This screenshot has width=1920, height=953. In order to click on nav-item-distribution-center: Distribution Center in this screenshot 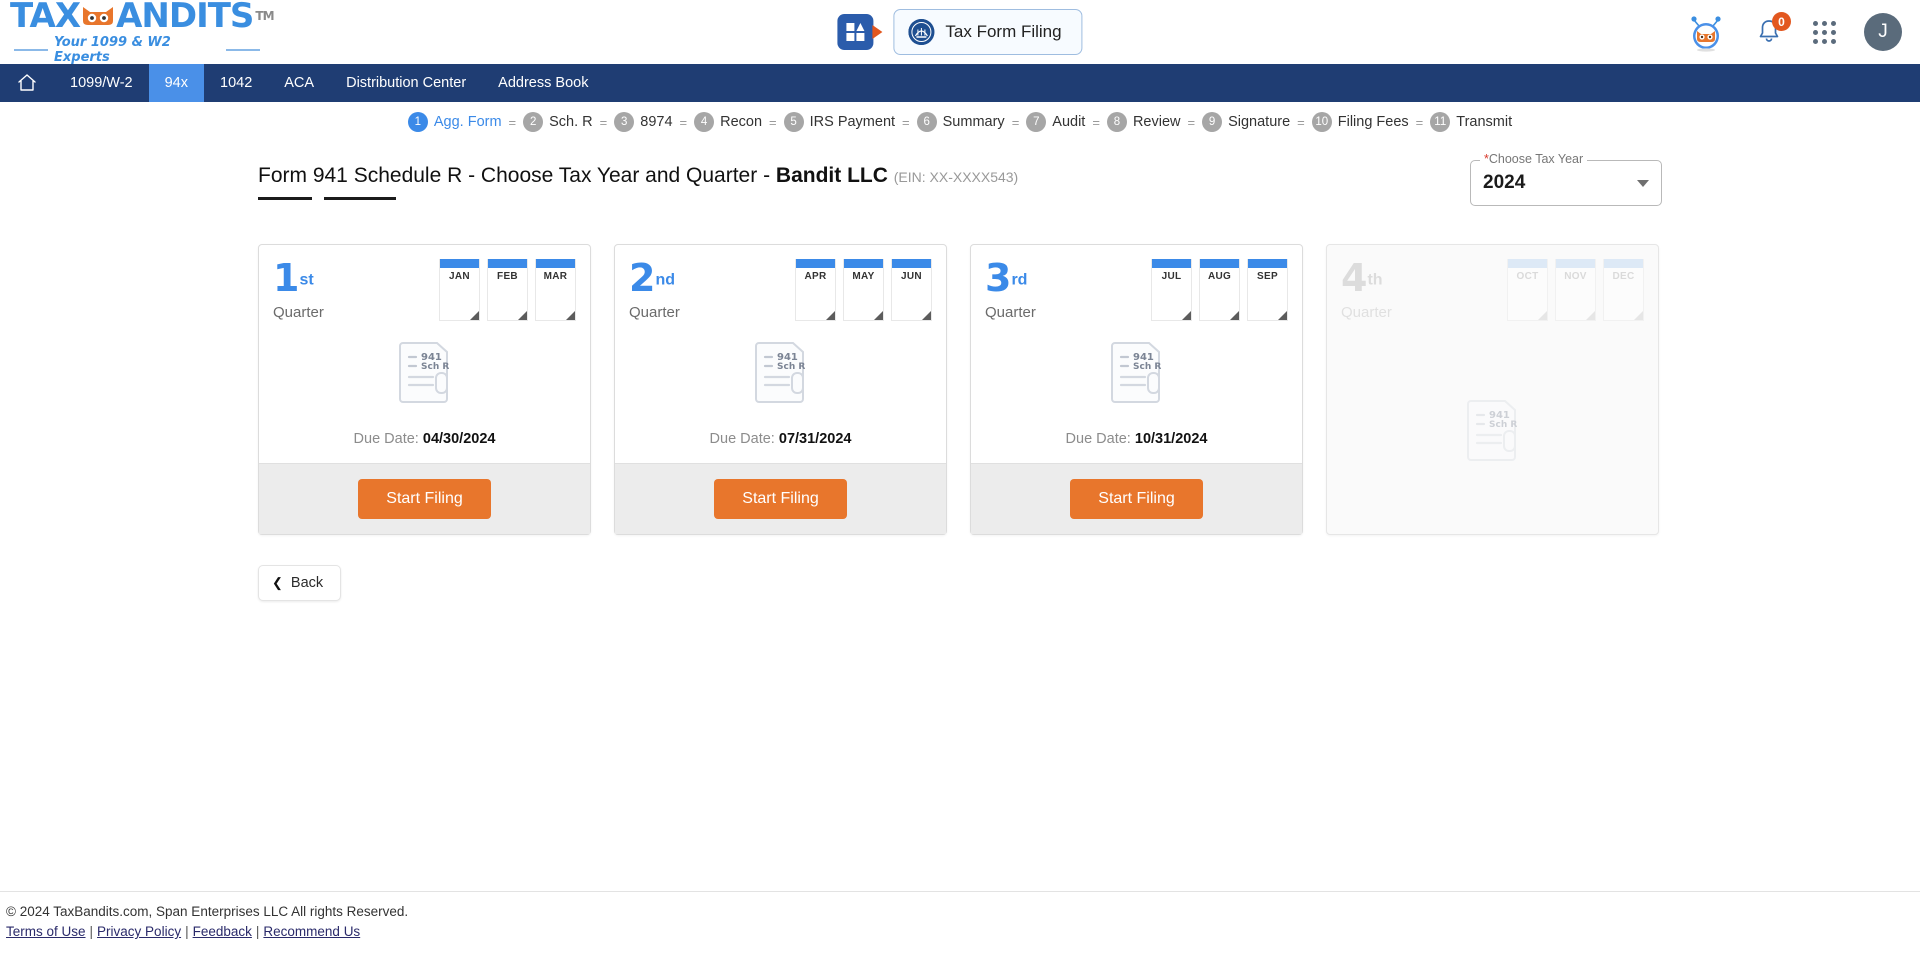, I will do `click(406, 83)`.